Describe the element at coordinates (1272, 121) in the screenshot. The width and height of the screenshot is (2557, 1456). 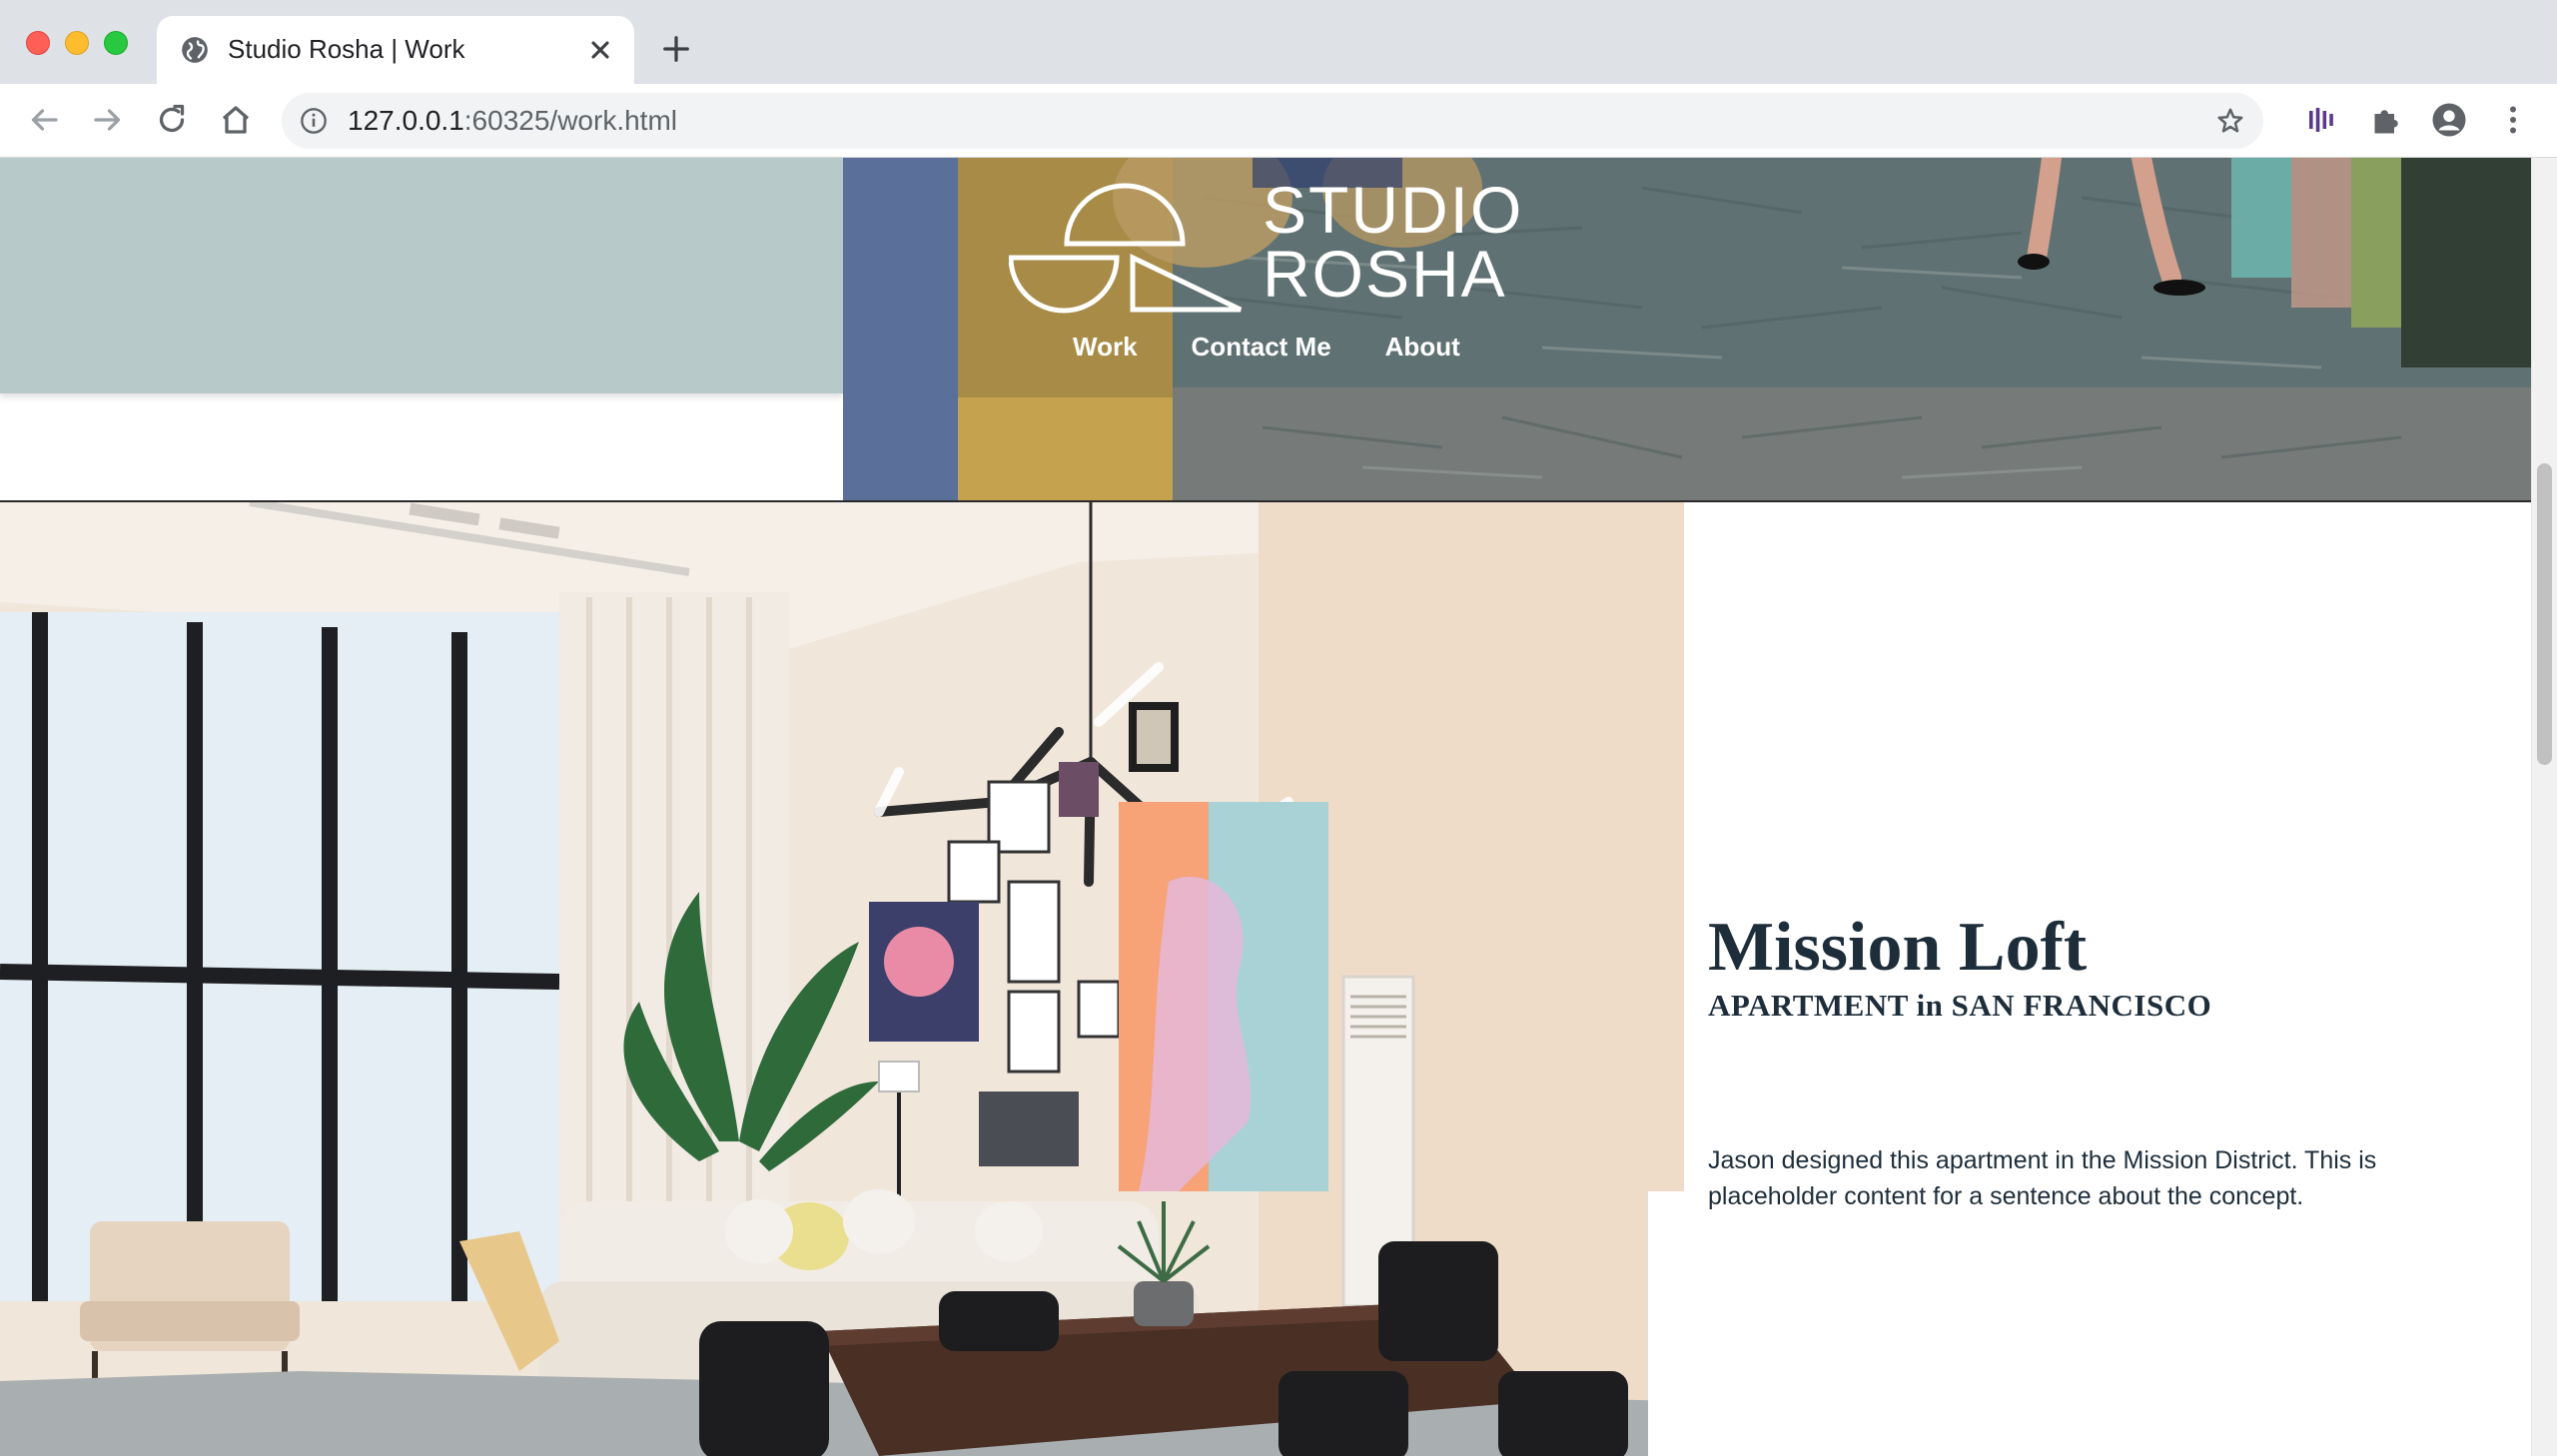
I see `address-bar: 127.0.0.1:60325/work.html` at that location.